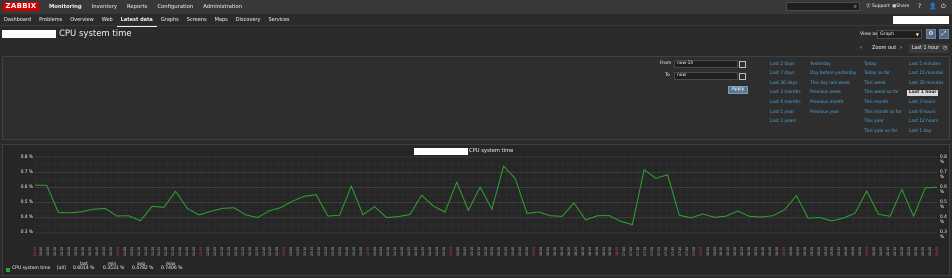 This screenshot has height=278, width=952. Describe the element at coordinates (430, 251) in the screenshot. I see `x-tick-label: 14:40` at that location.